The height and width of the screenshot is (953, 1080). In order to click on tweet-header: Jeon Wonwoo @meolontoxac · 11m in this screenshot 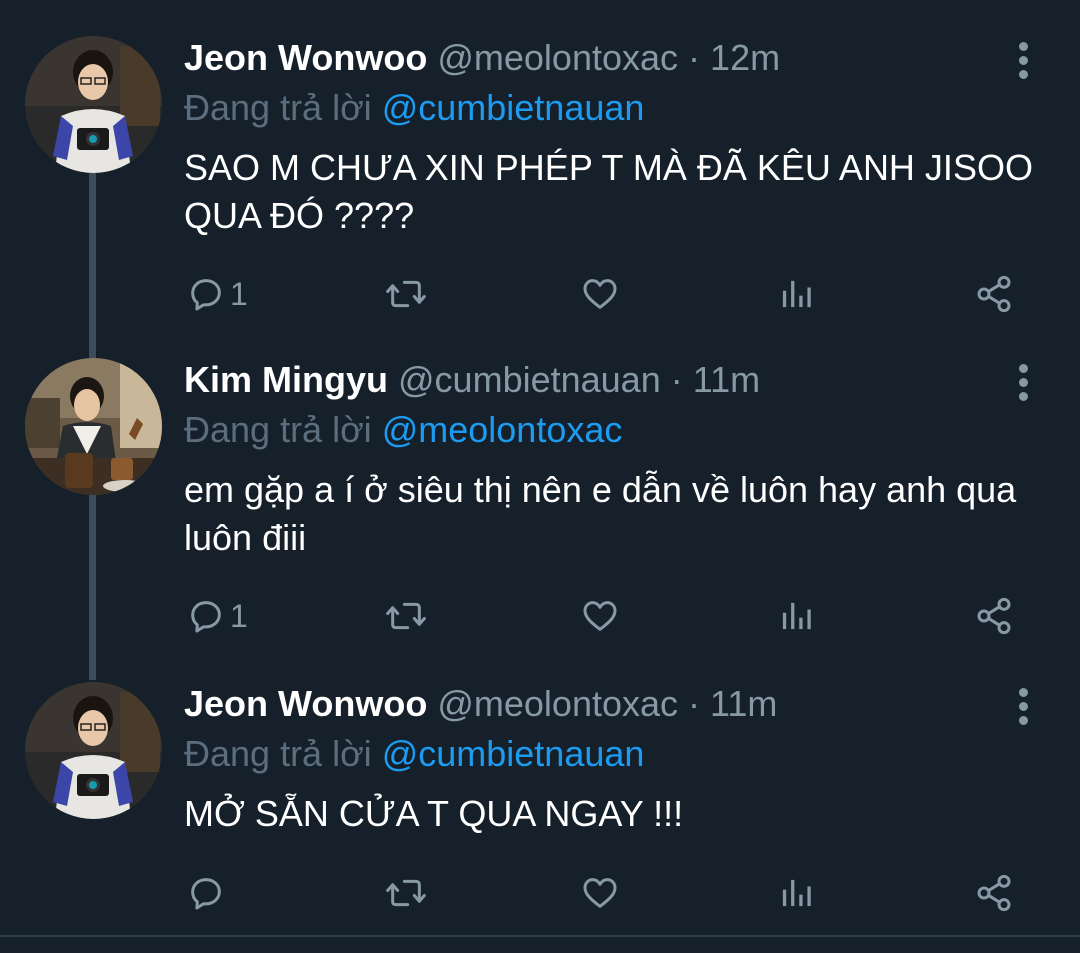, I will do `click(480, 704)`.